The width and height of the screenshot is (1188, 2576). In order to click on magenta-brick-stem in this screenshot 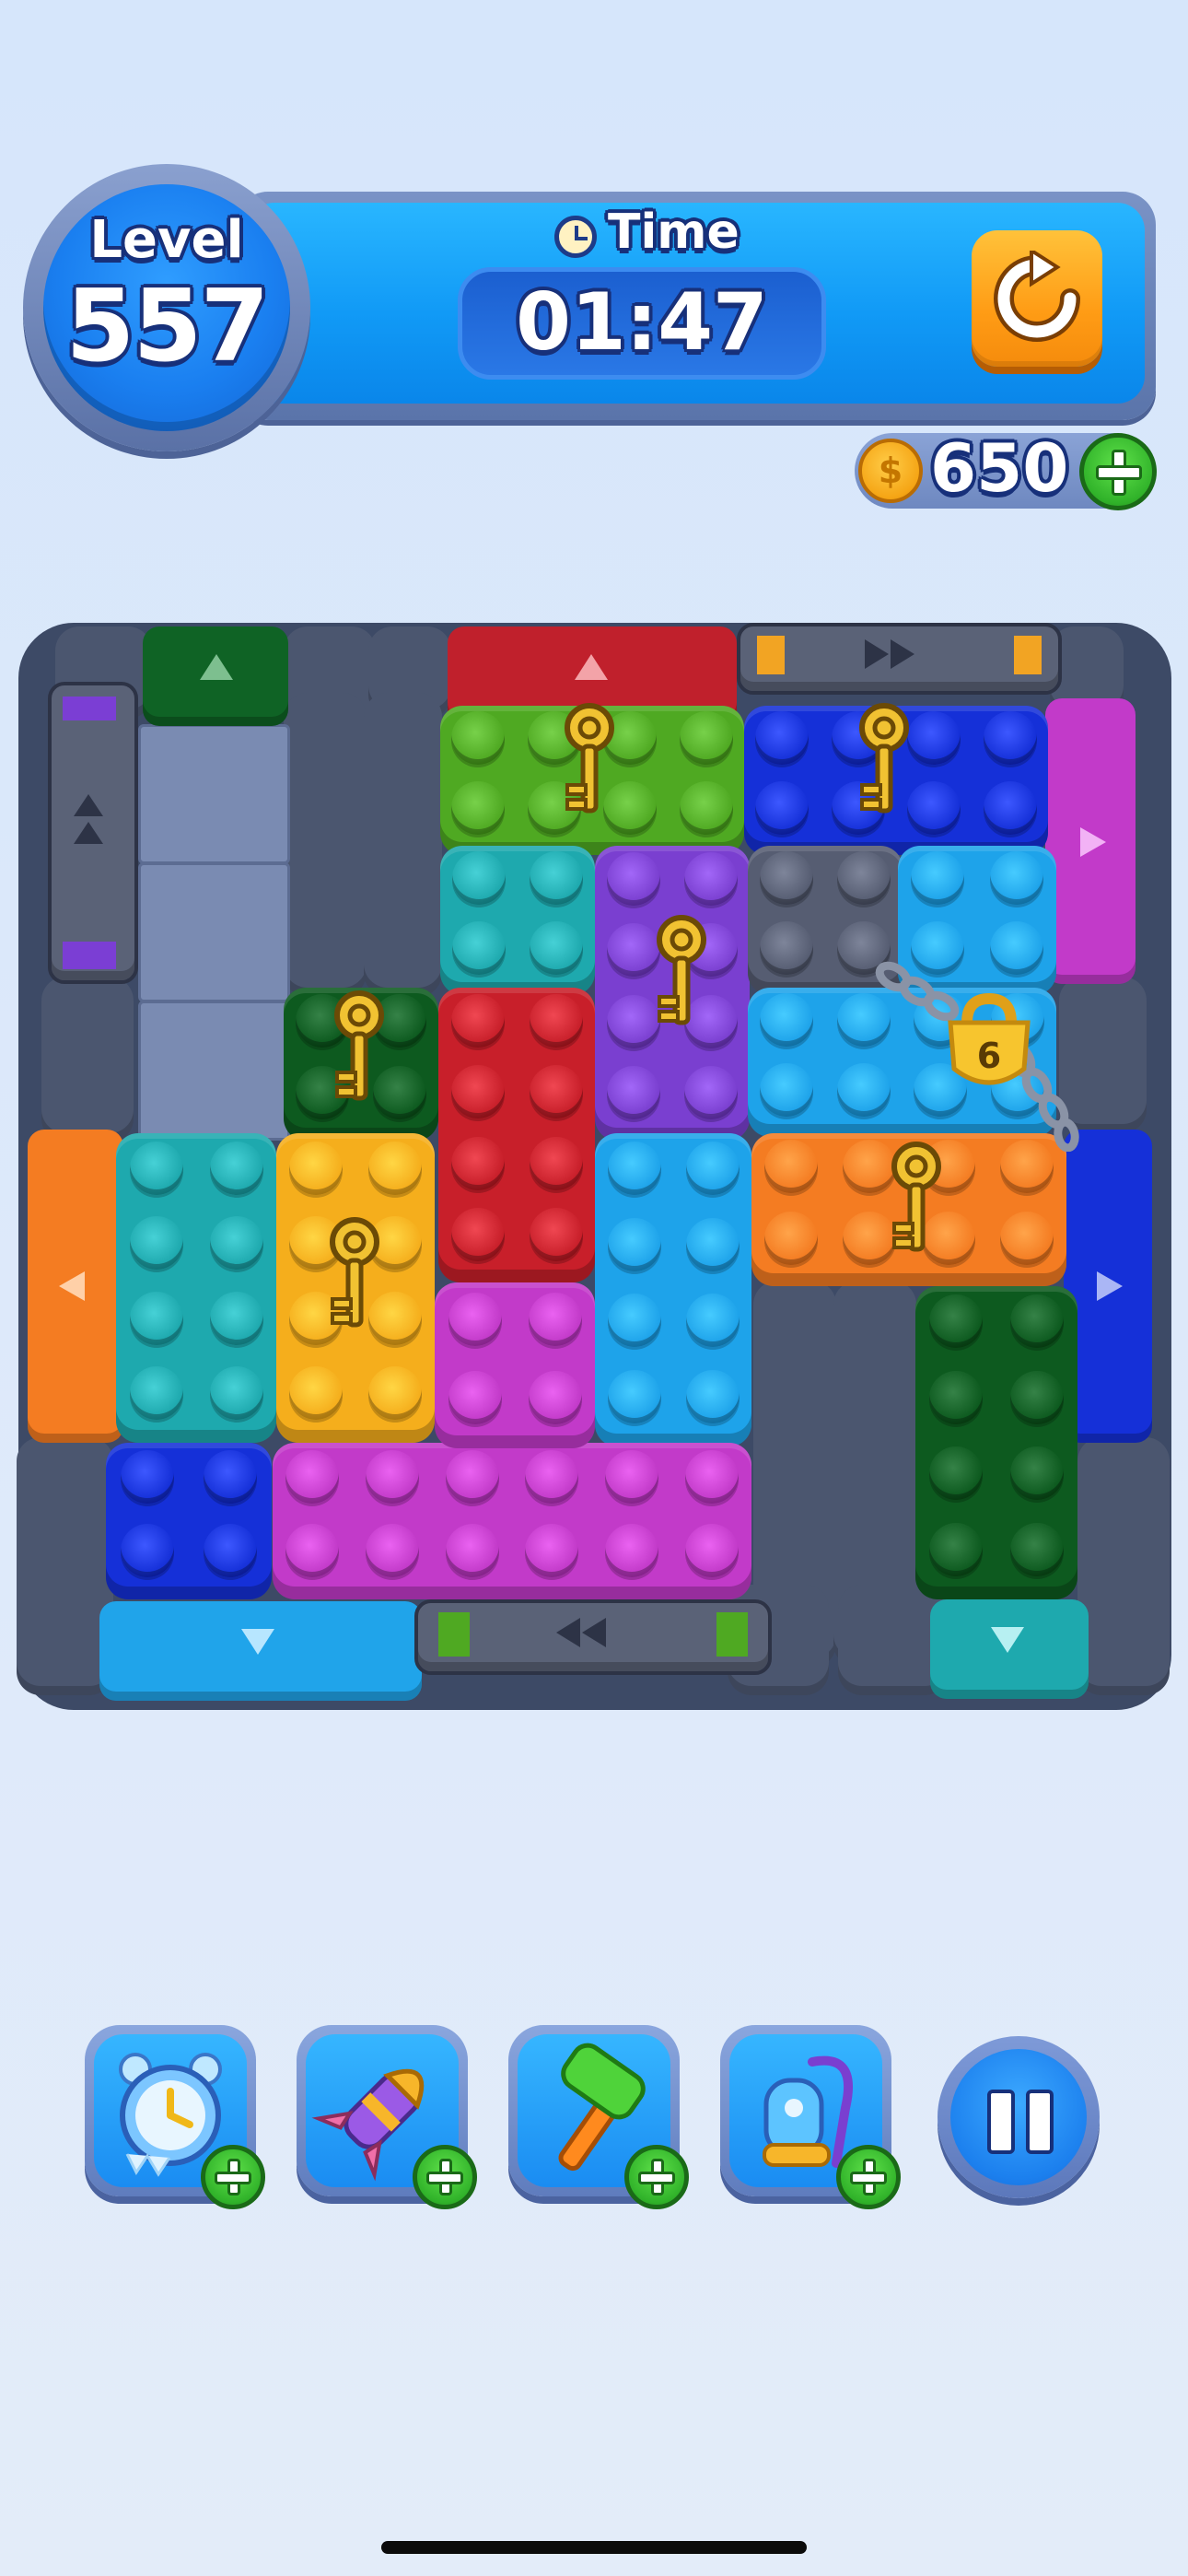, I will do `click(515, 1365)`.